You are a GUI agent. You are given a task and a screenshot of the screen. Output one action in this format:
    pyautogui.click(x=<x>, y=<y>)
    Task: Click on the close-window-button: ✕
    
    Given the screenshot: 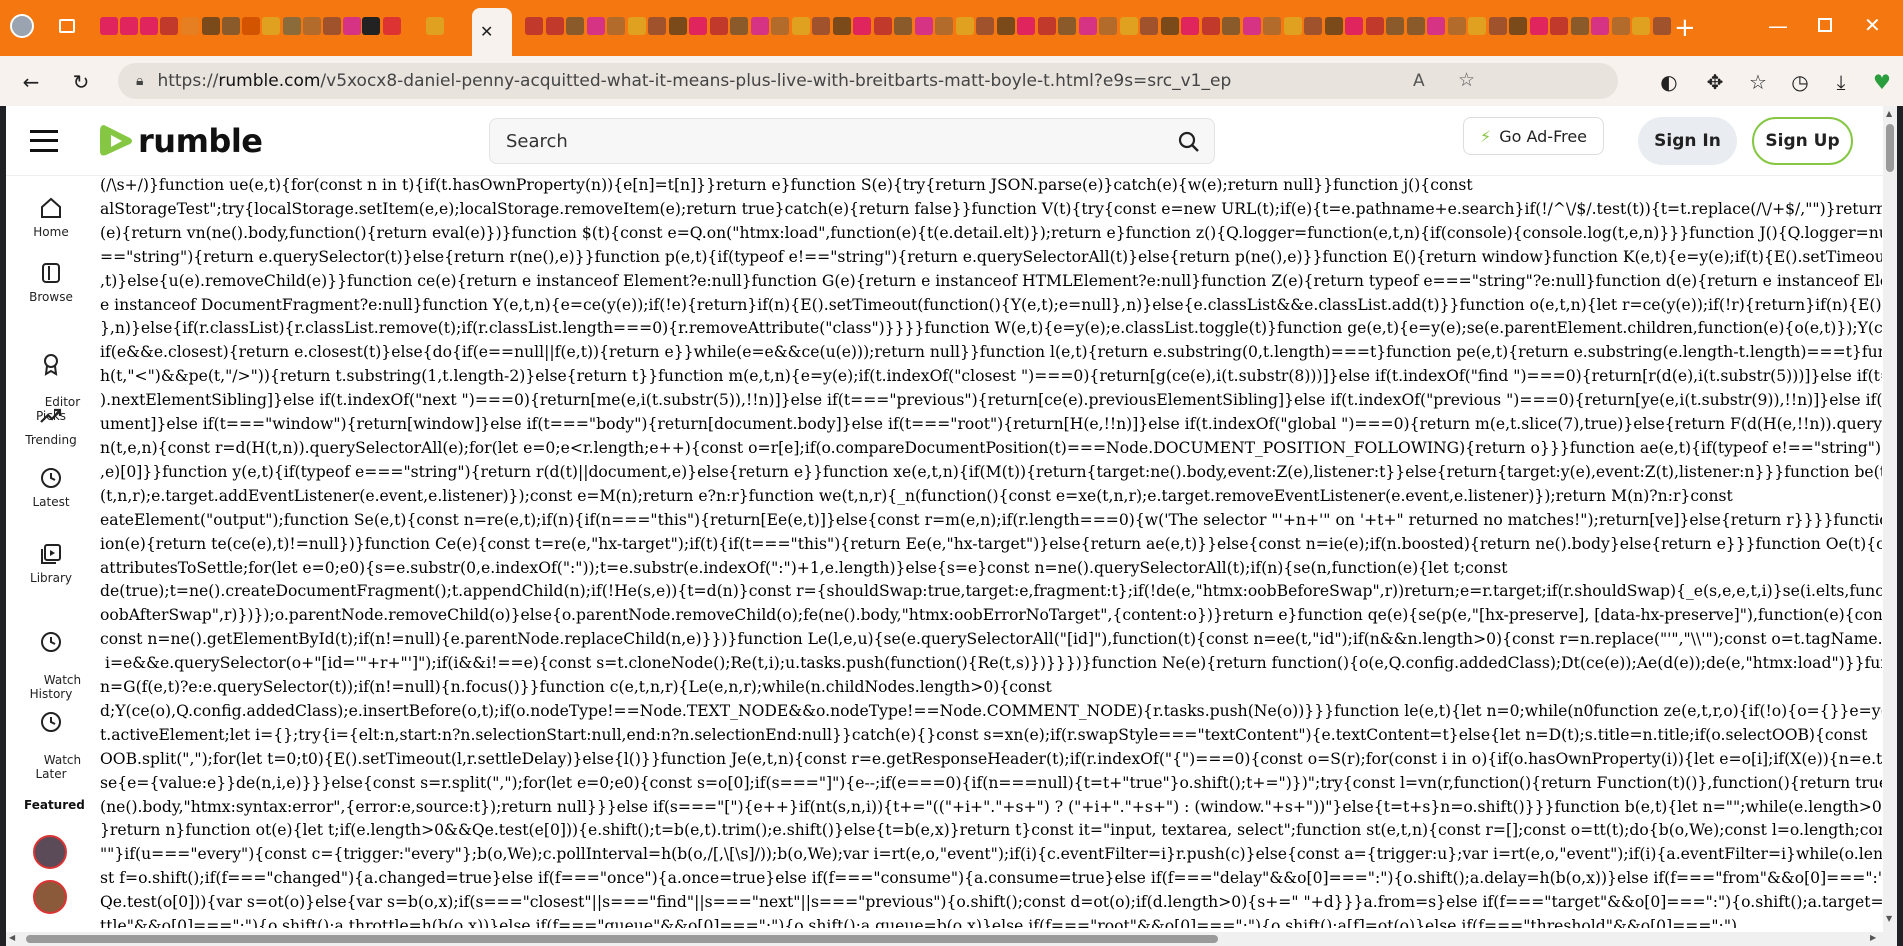 What is the action you would take?
    pyautogui.click(x=1872, y=25)
    